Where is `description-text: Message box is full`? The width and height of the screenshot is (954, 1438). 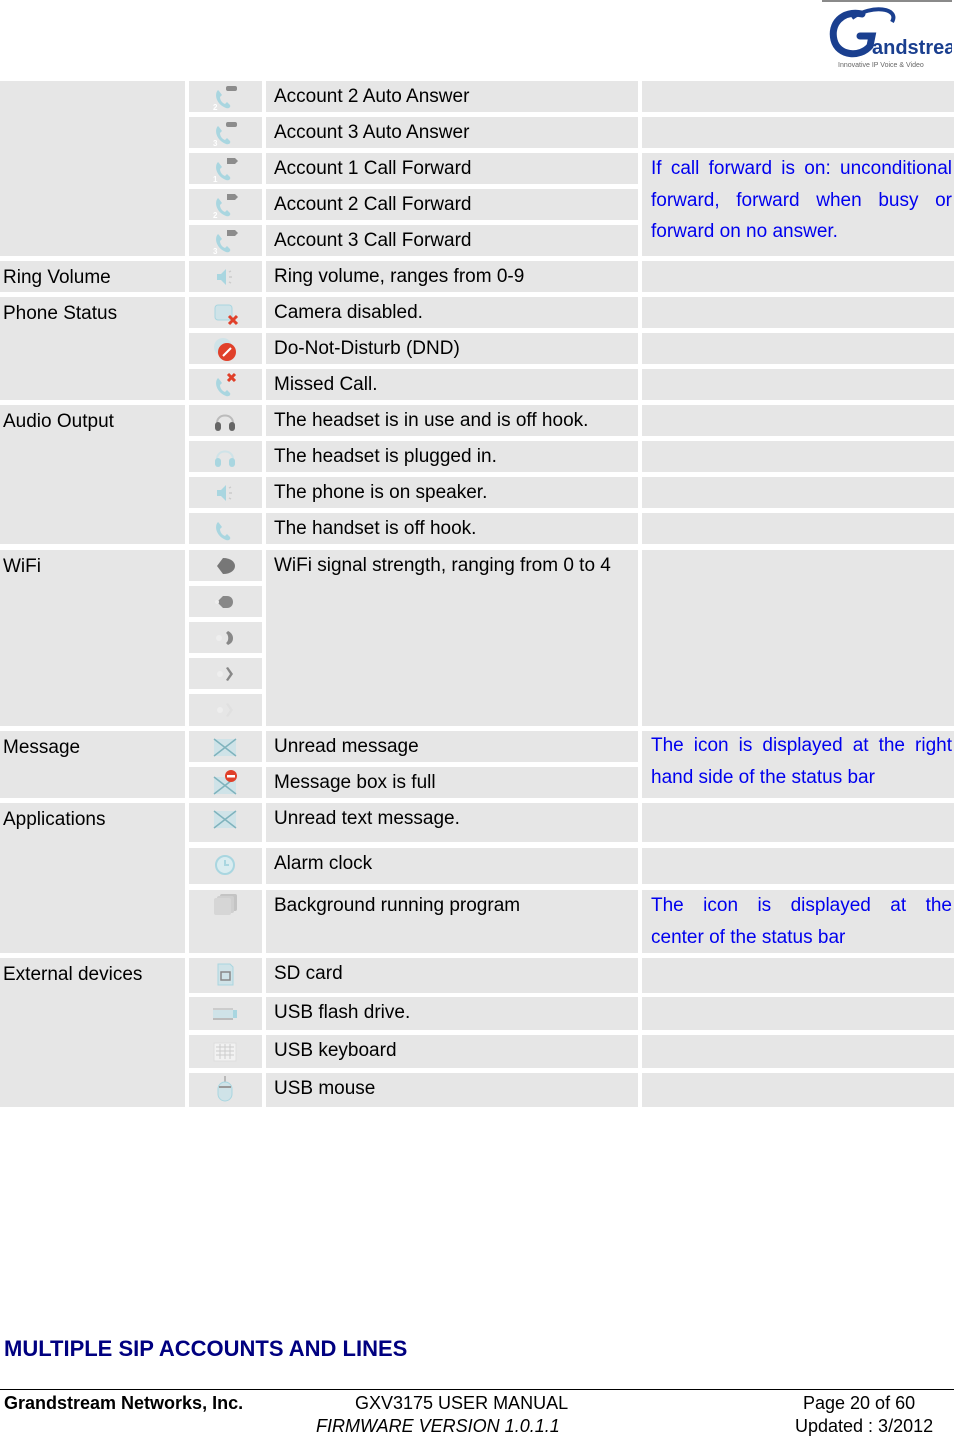 description-text: Message box is full is located at coordinates (355, 782).